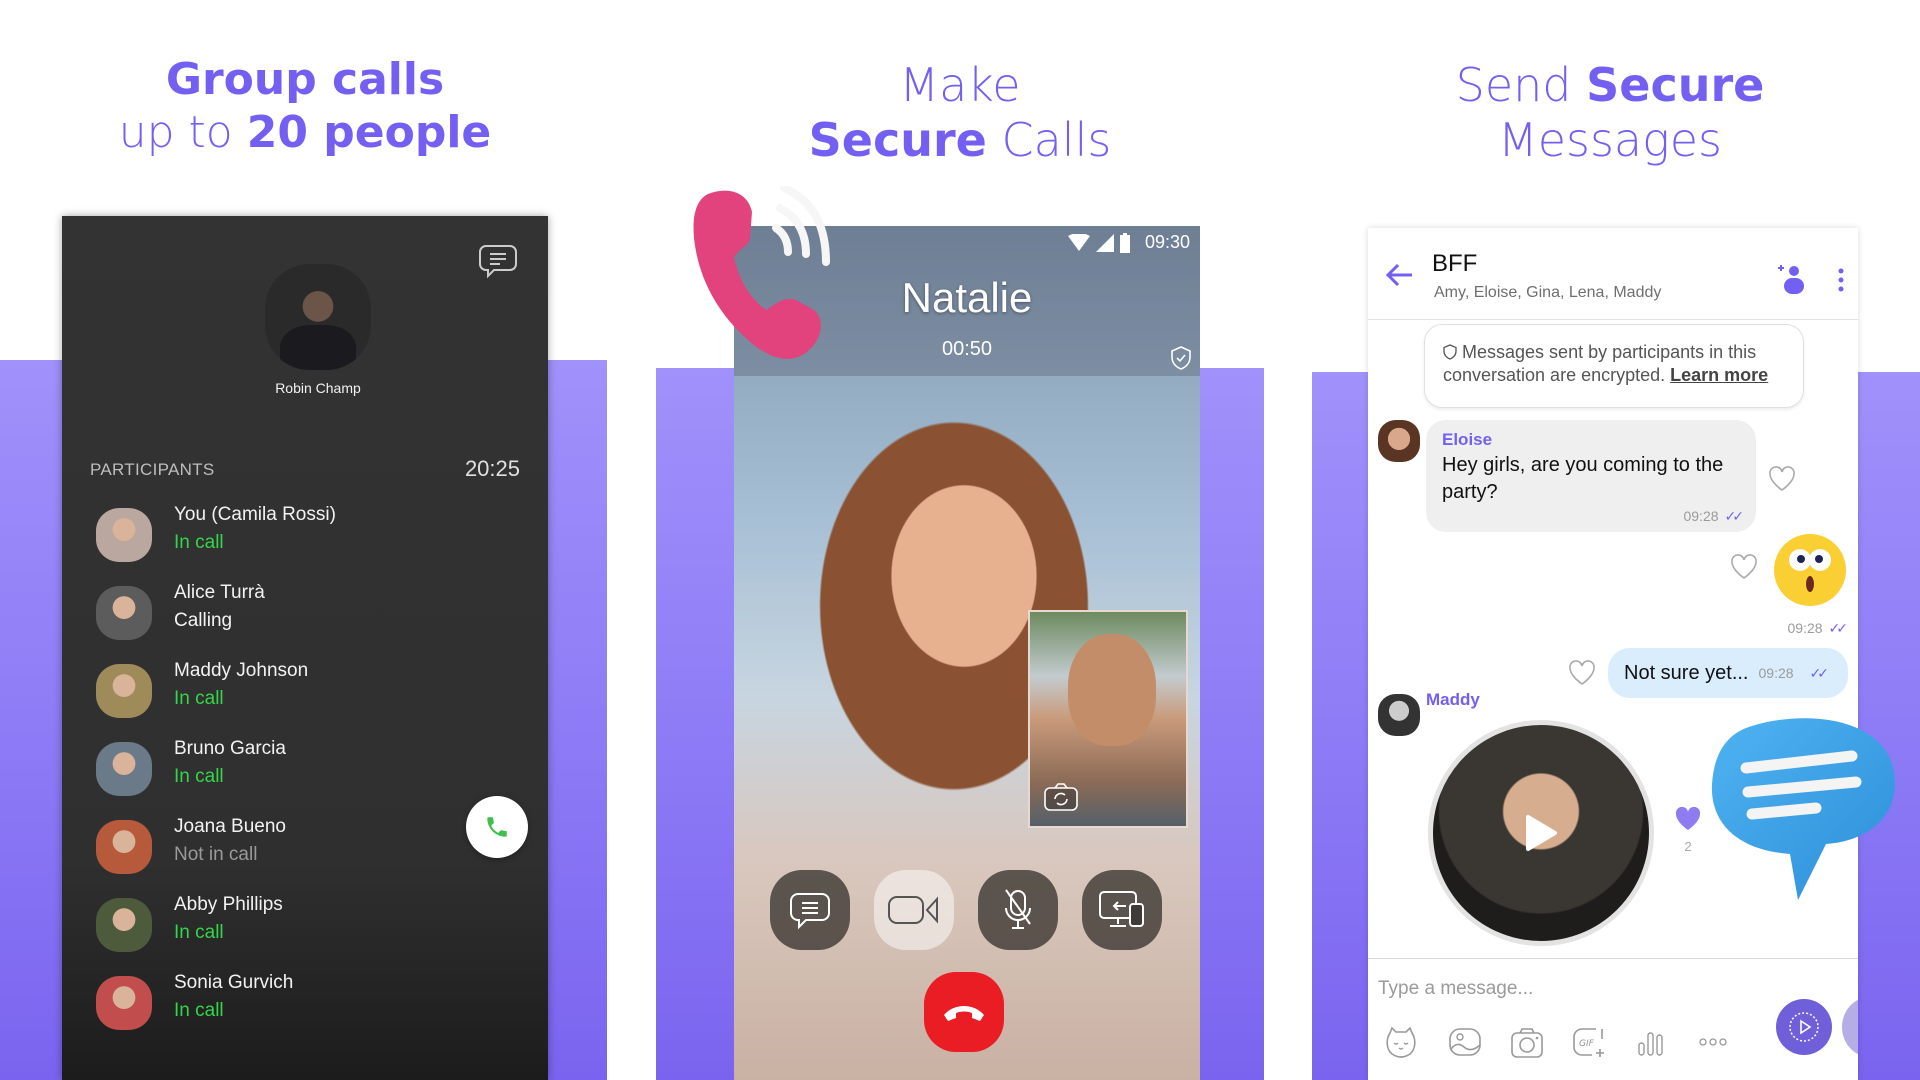  Describe the element at coordinates (1841, 280) in the screenshot. I see `more-options-icon` at that location.